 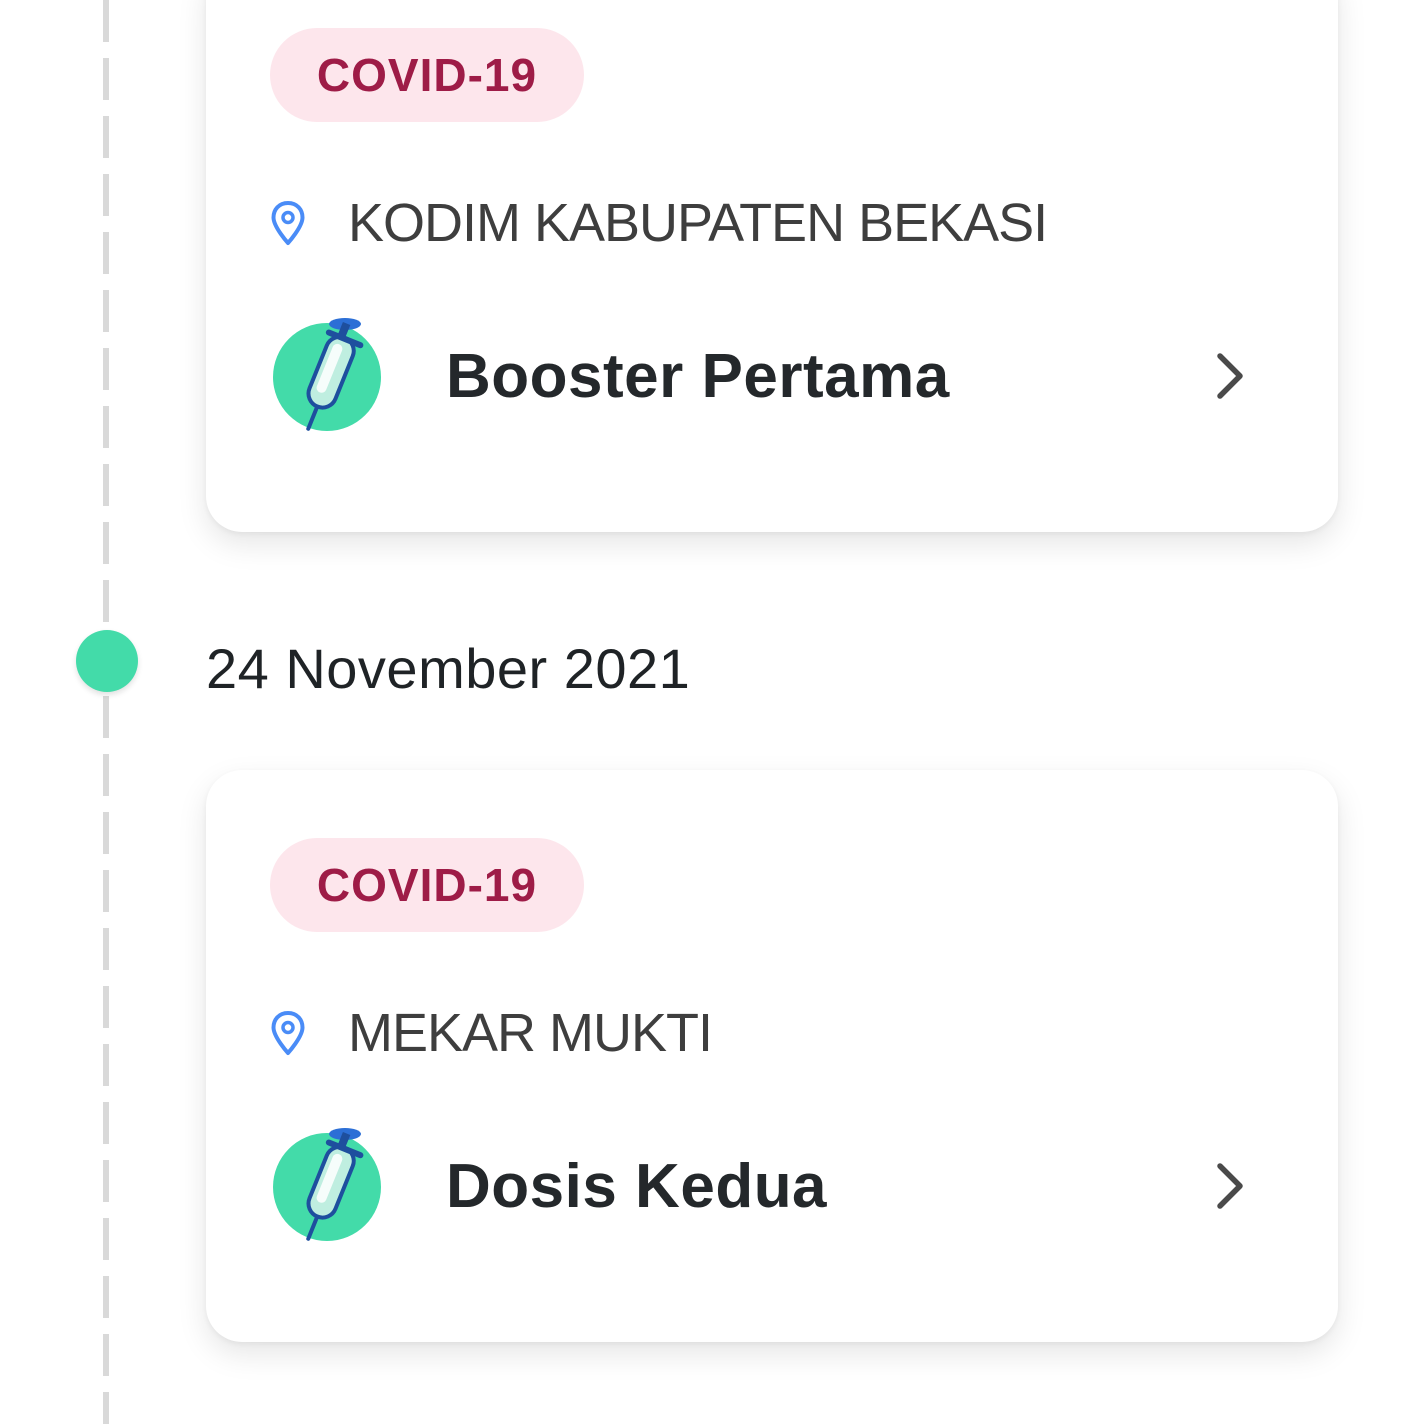 I want to click on dose-title: Dosis Kedua, so click(x=637, y=1186).